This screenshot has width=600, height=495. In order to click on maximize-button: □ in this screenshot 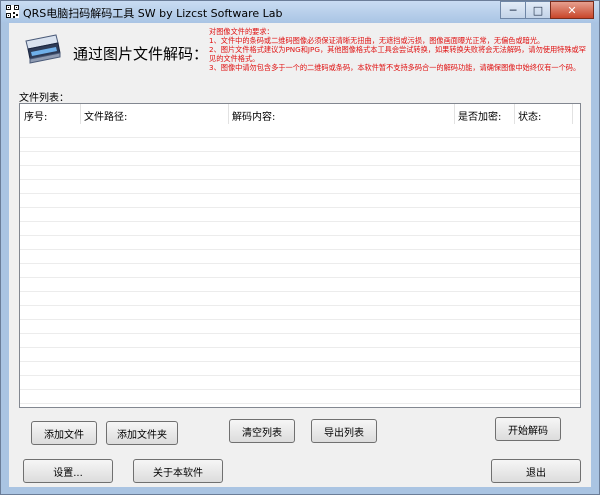, I will do `click(538, 10)`.